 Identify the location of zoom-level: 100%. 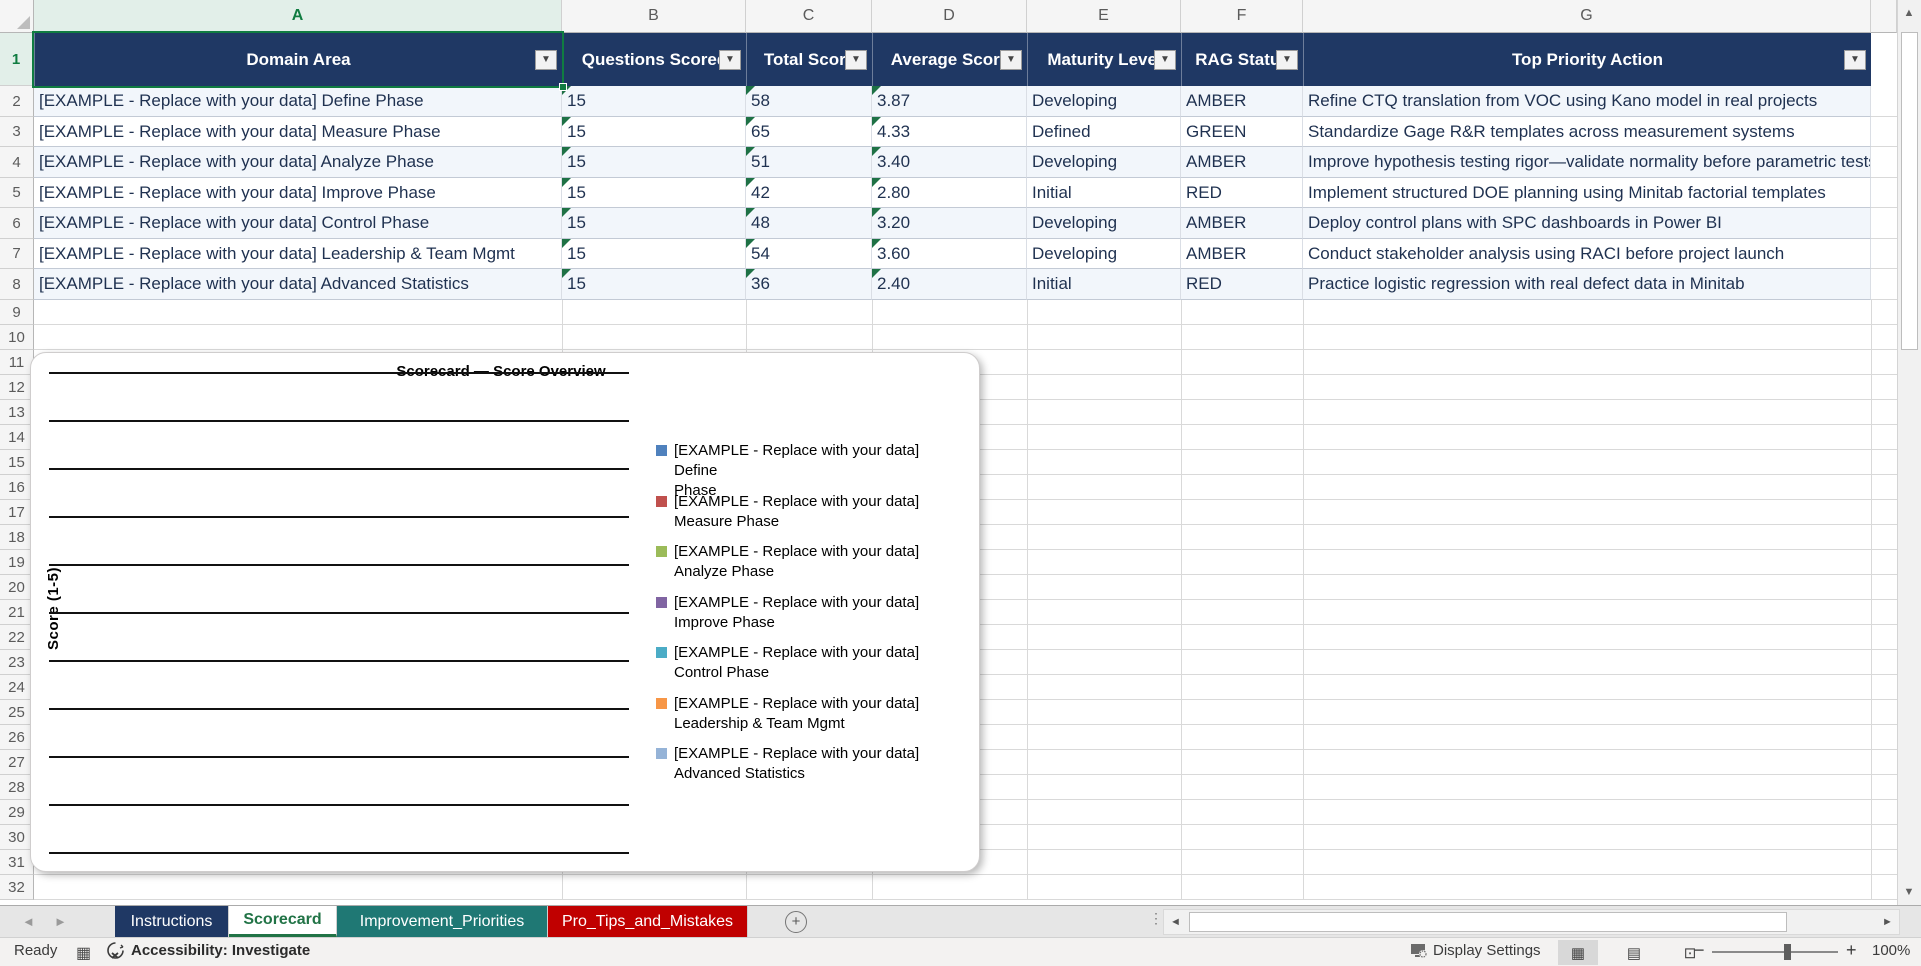
(1891, 950).